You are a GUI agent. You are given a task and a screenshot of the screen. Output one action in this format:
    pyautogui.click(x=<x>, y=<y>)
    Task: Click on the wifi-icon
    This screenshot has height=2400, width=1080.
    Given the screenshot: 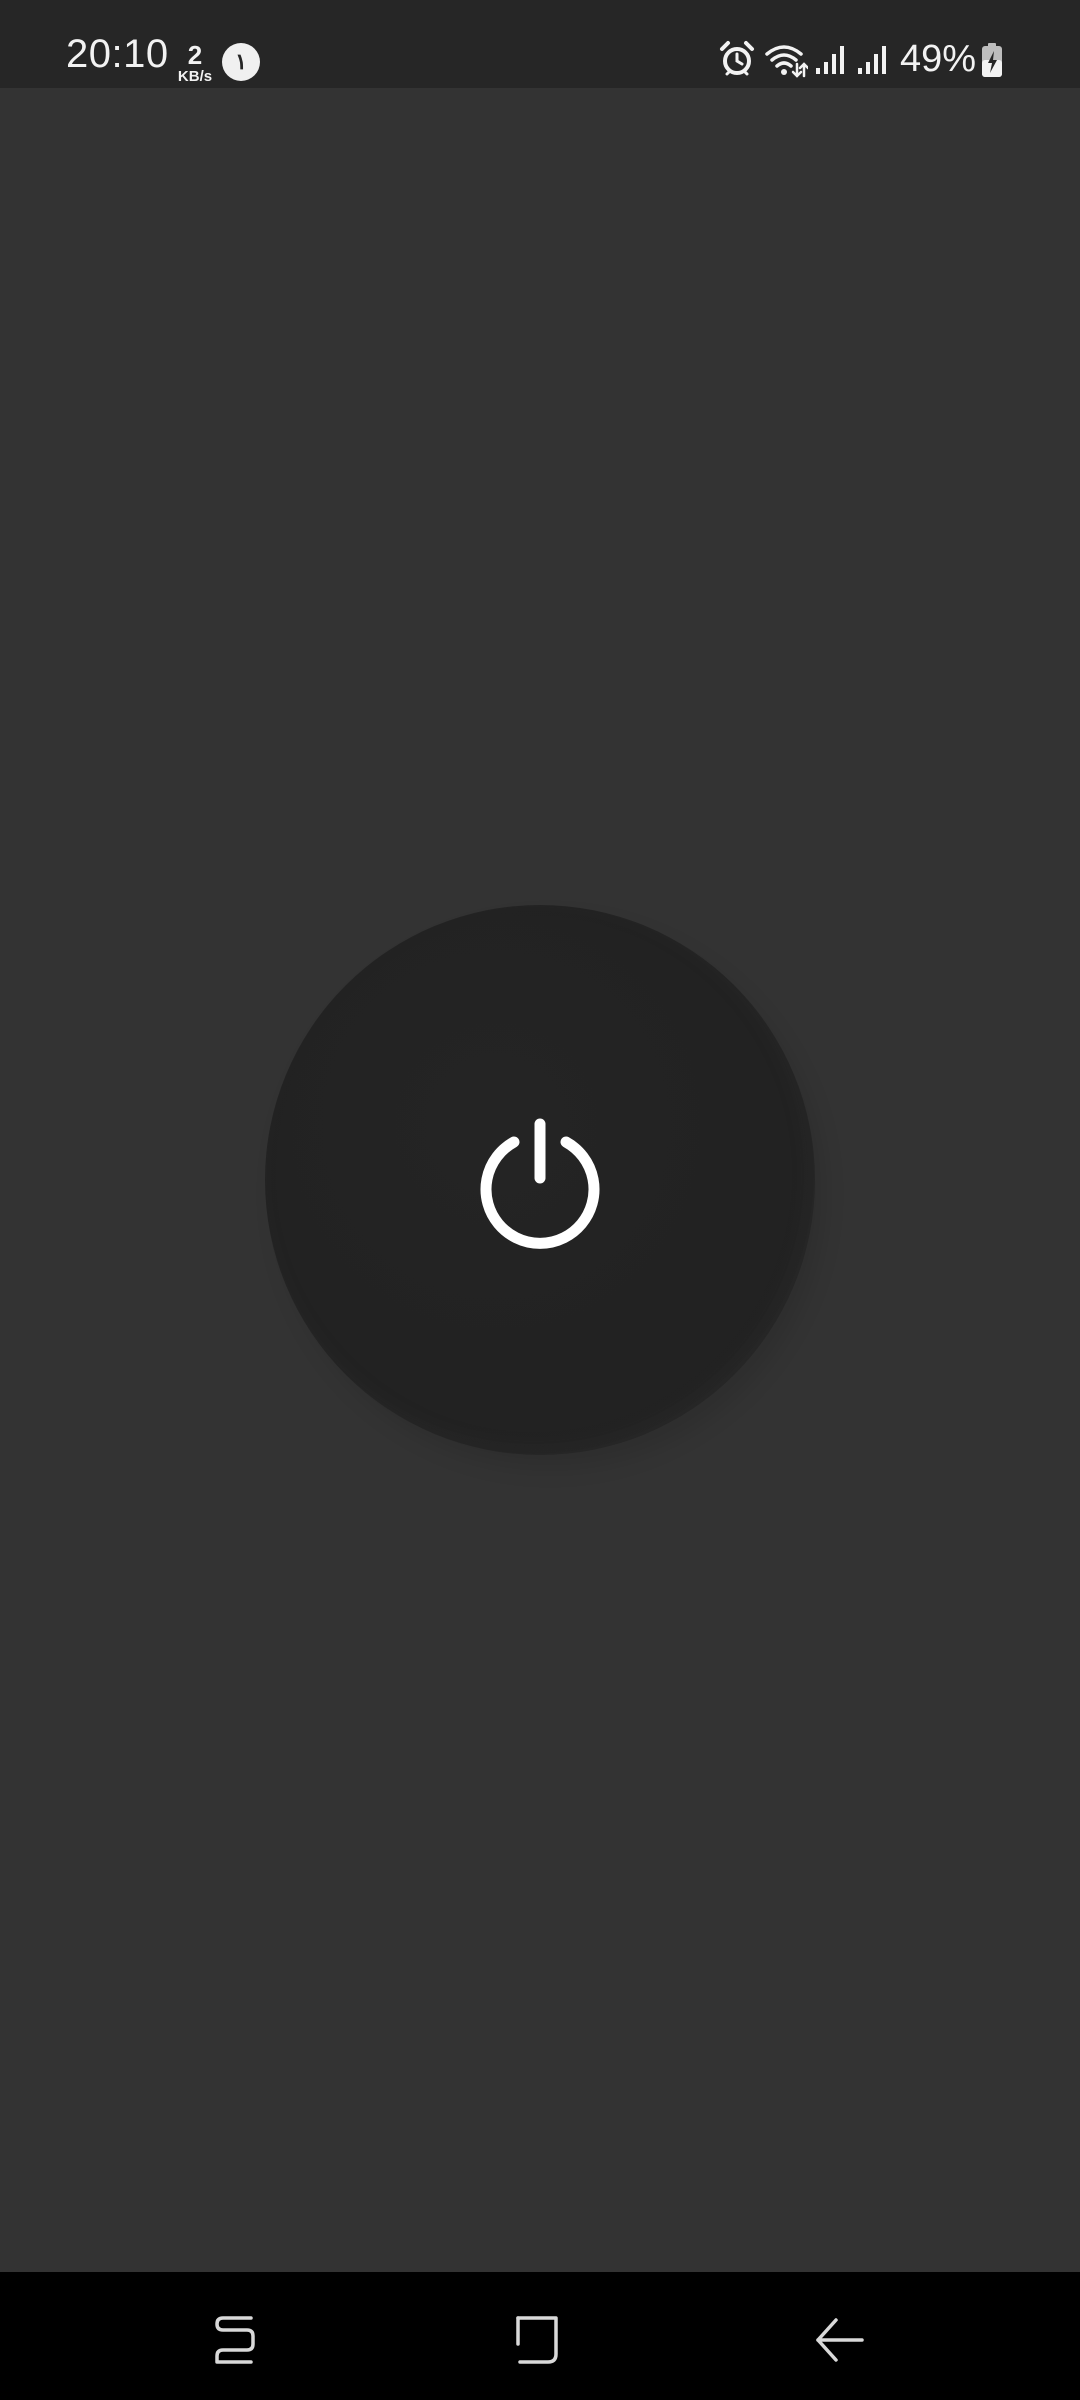 What is the action you would take?
    pyautogui.click(x=786, y=61)
    